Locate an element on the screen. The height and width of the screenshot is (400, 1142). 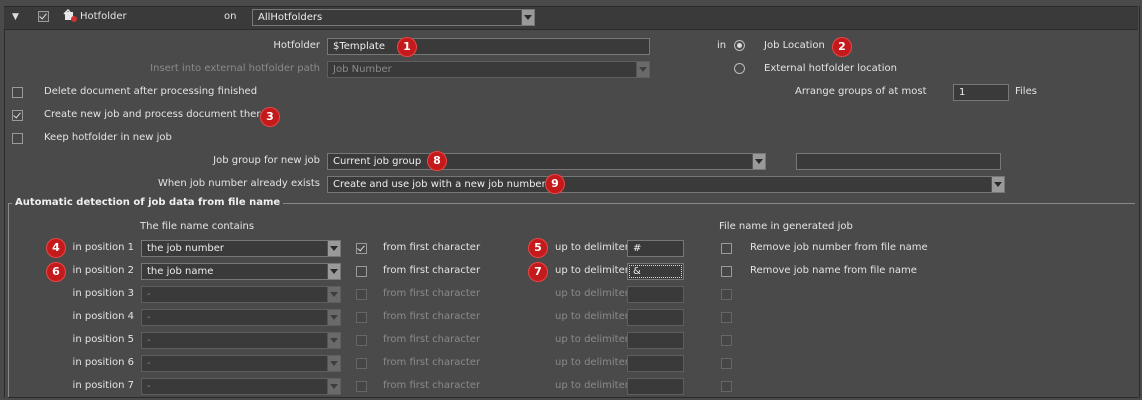
position-label: in position 5 is located at coordinates (103, 339).